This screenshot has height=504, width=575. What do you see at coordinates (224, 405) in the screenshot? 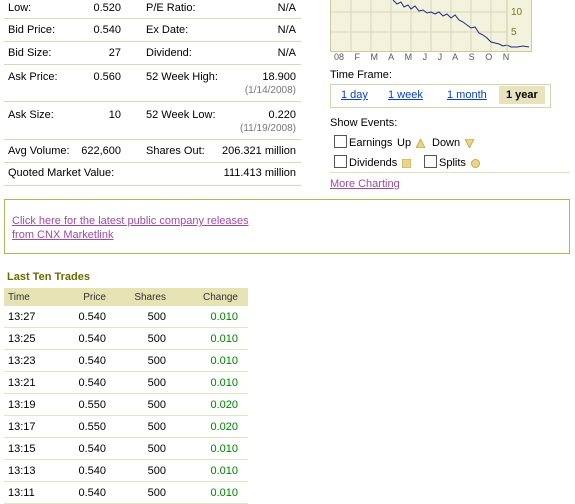
I see `trade-change: 0.020` at bounding box center [224, 405].